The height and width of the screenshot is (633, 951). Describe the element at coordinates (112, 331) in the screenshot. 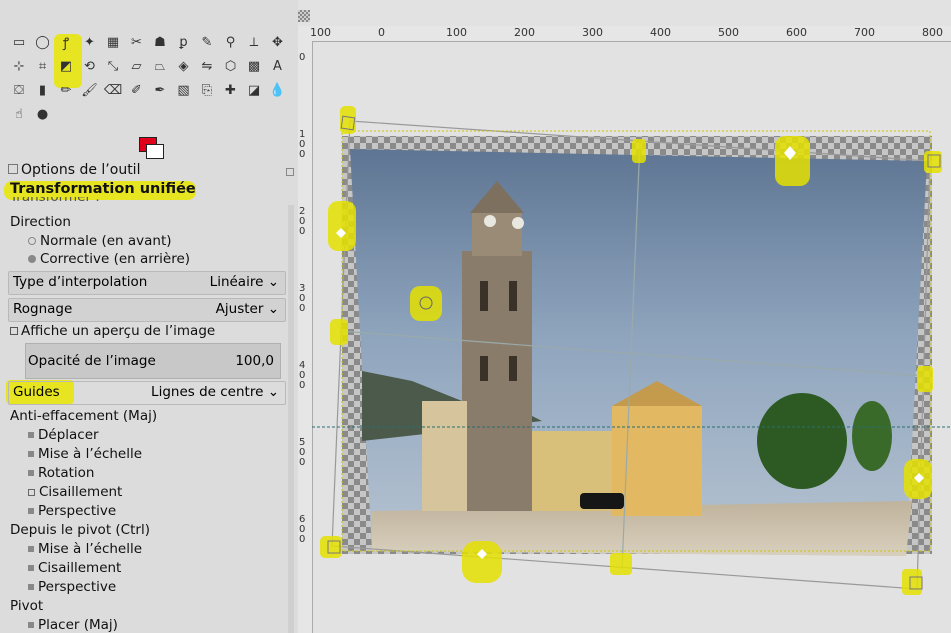

I see `preview-checkbox: Affiche un aperçu de l’image` at that location.